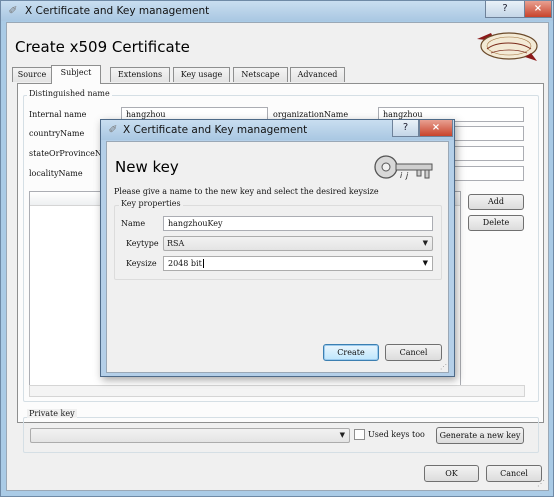  What do you see at coordinates (76, 74) in the screenshot?
I see `tab-subject: Subject` at bounding box center [76, 74].